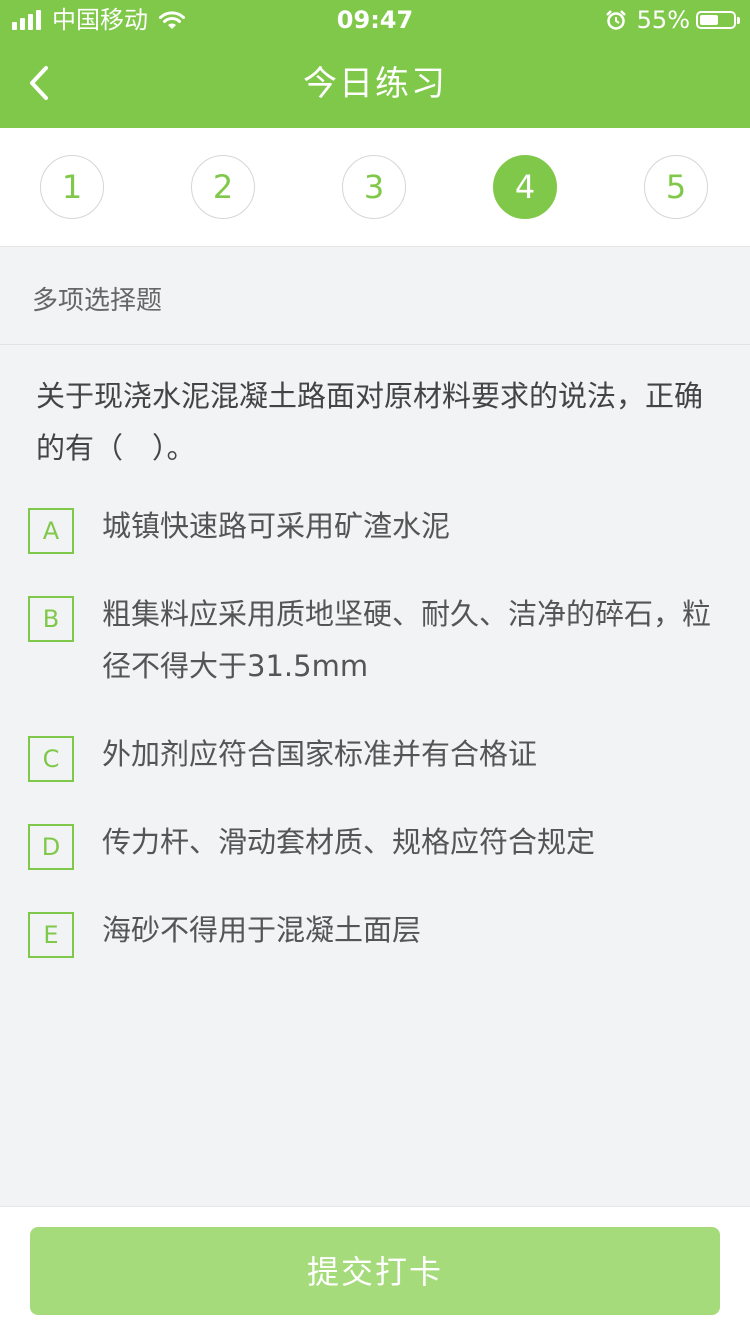 This screenshot has width=750, height=1335. I want to click on step-4: 4, so click(525, 187).